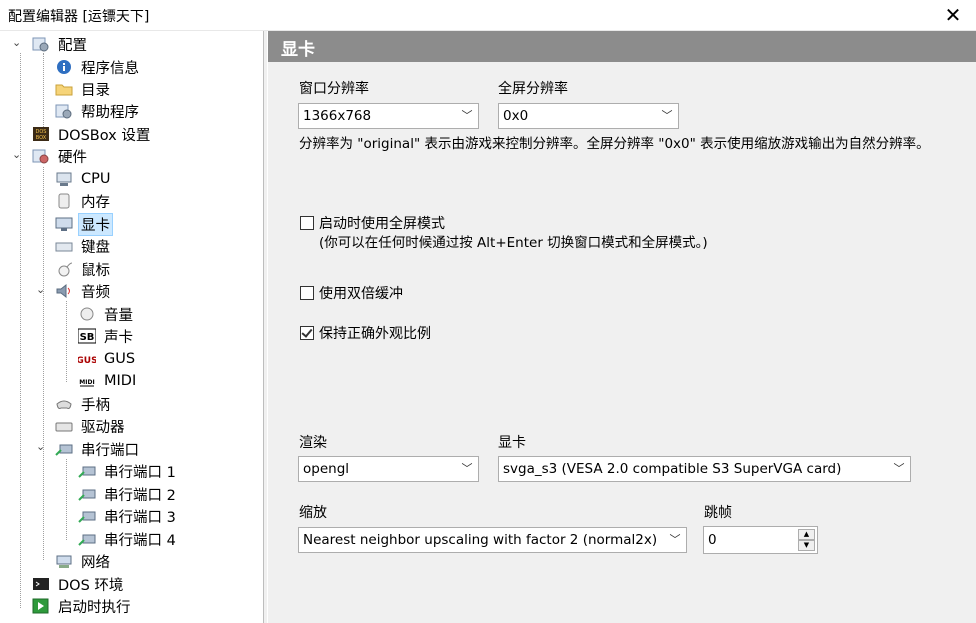  I want to click on tree-item-serial-1: 串行端口 1, so click(128, 471).